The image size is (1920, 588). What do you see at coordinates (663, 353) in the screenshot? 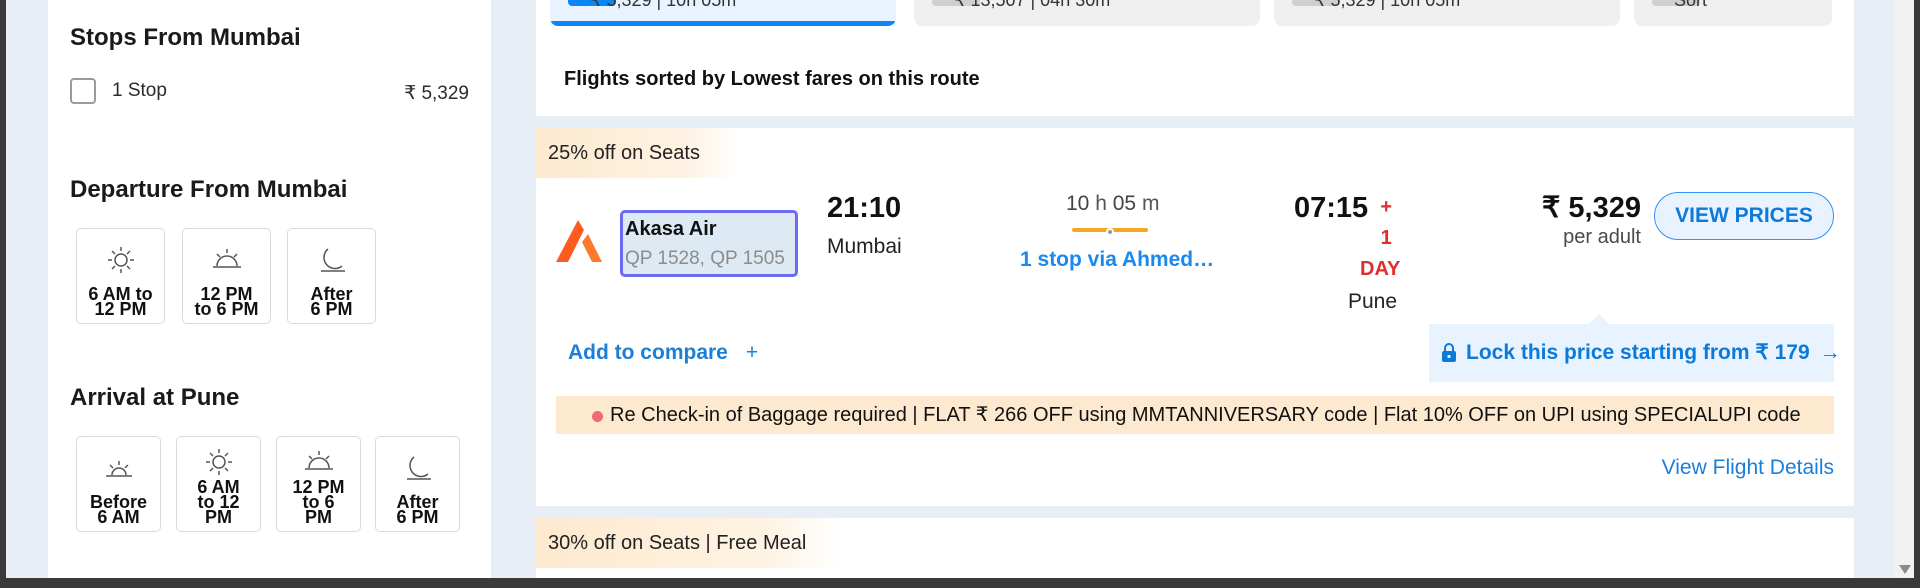
I see `add-to-compare-link: Add to compare +` at bounding box center [663, 353].